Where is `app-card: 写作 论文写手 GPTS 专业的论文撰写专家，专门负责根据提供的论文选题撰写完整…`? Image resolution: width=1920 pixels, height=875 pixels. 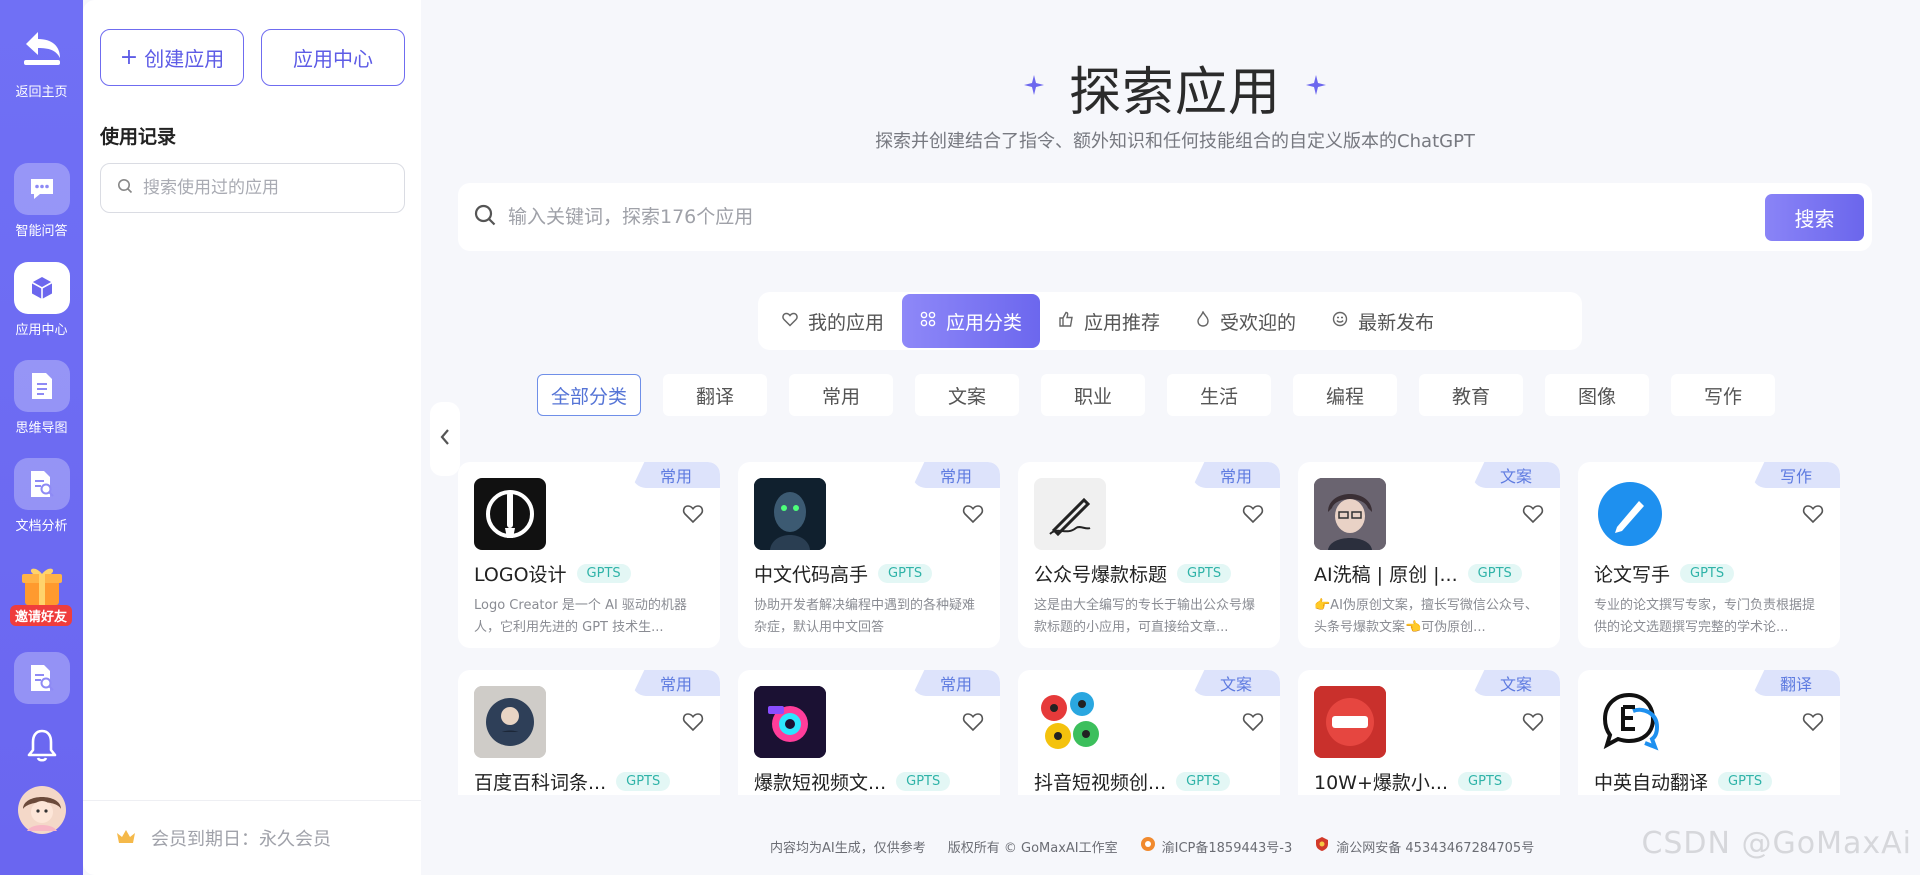
app-card: 写作 论文写手 GPTS 专业的论文撰写专家，专门负责根据提供的论文选题撰写完整… is located at coordinates (1709, 555).